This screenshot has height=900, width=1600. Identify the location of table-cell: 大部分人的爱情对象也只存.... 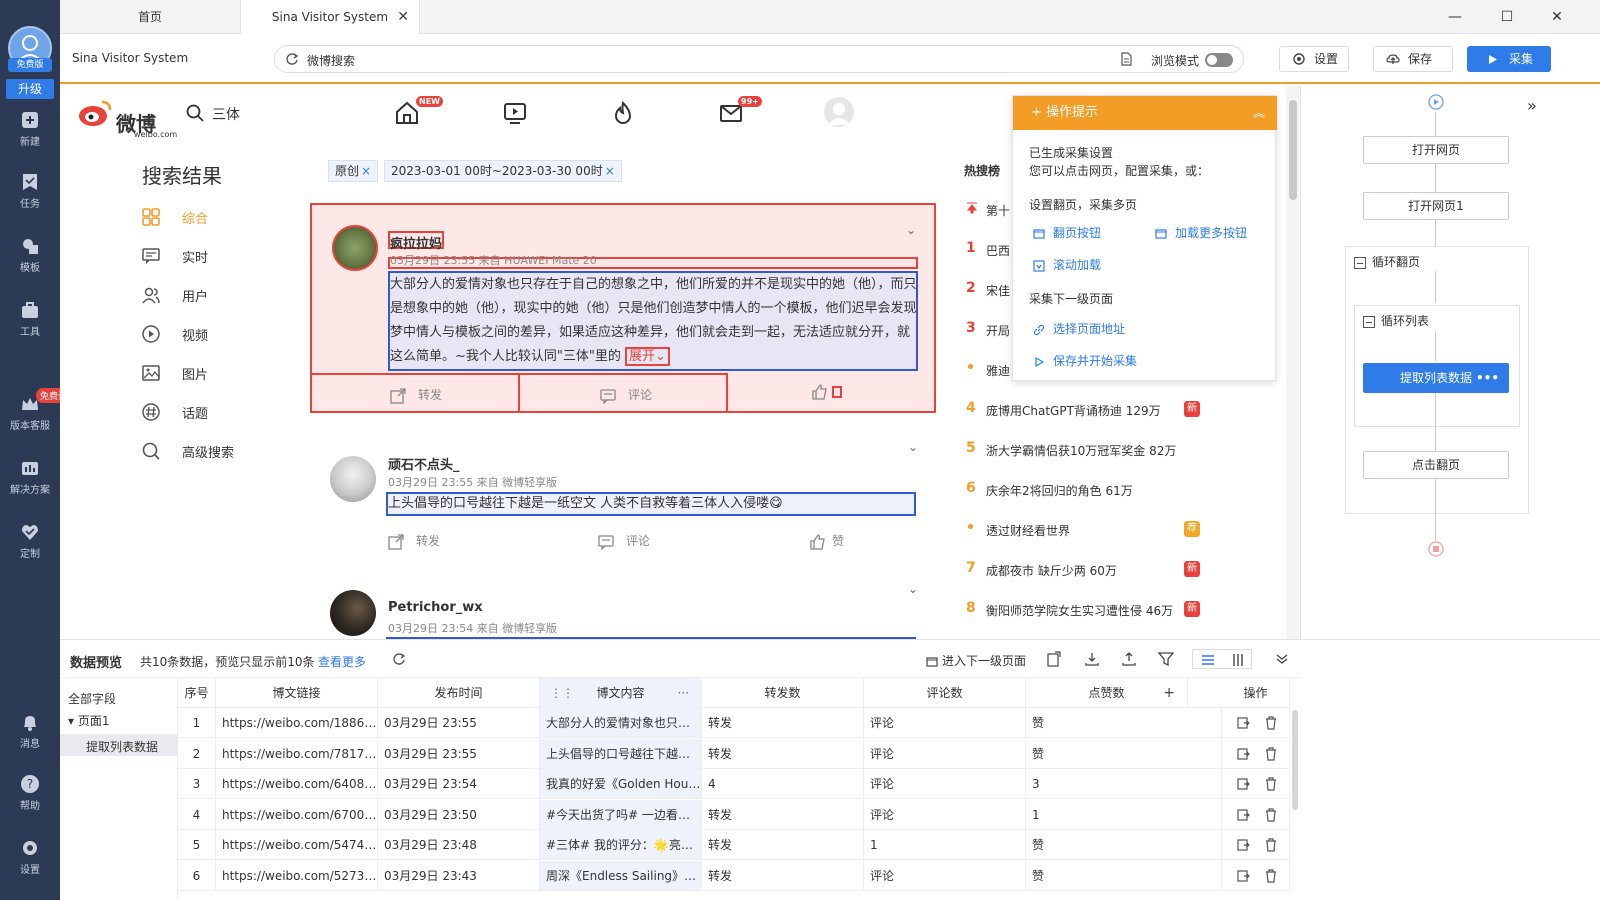
(621, 723).